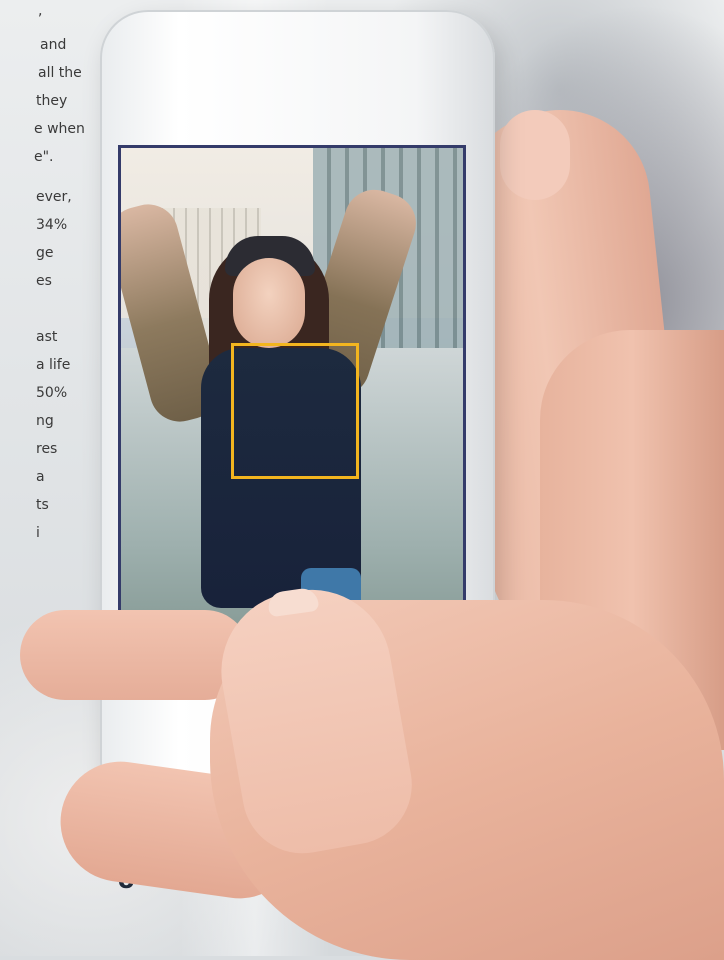 The image size is (724, 960). What do you see at coordinates (45, 421) in the screenshot?
I see `article-line: ng` at bounding box center [45, 421].